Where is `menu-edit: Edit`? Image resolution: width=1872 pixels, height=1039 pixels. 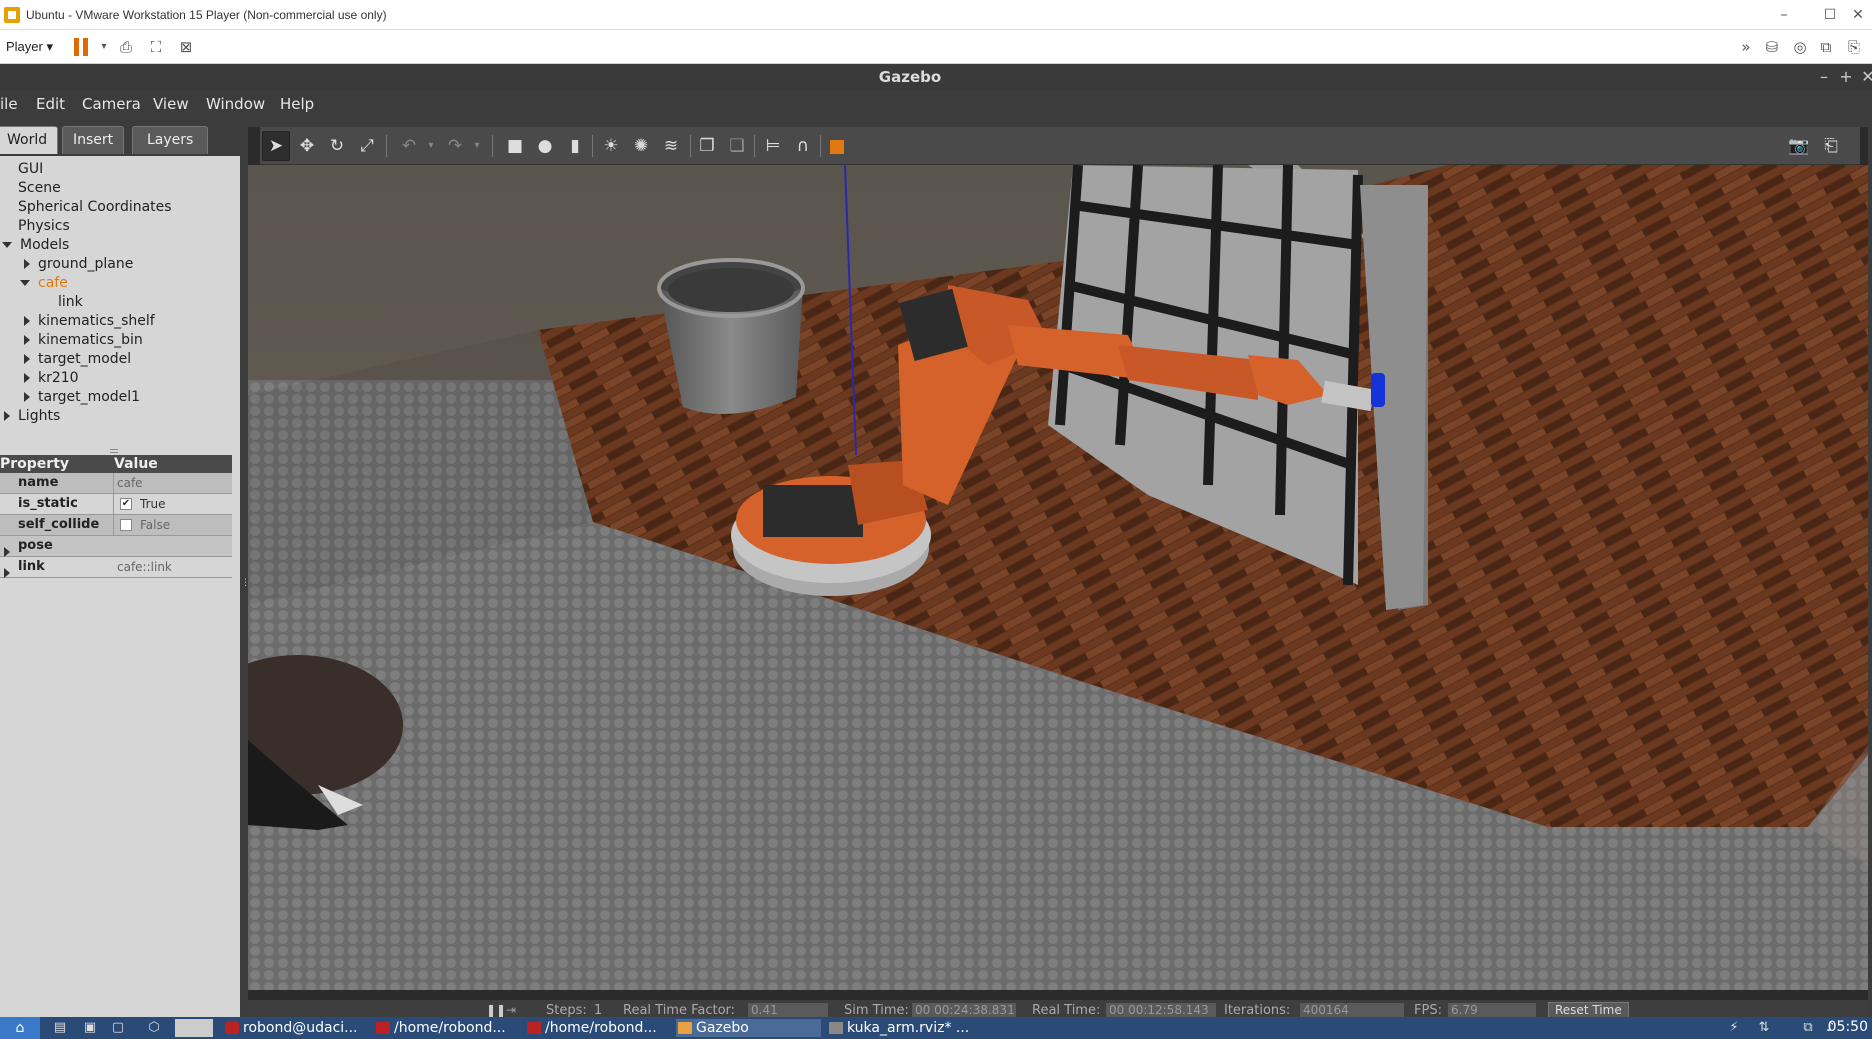 menu-edit: Edit is located at coordinates (50, 104).